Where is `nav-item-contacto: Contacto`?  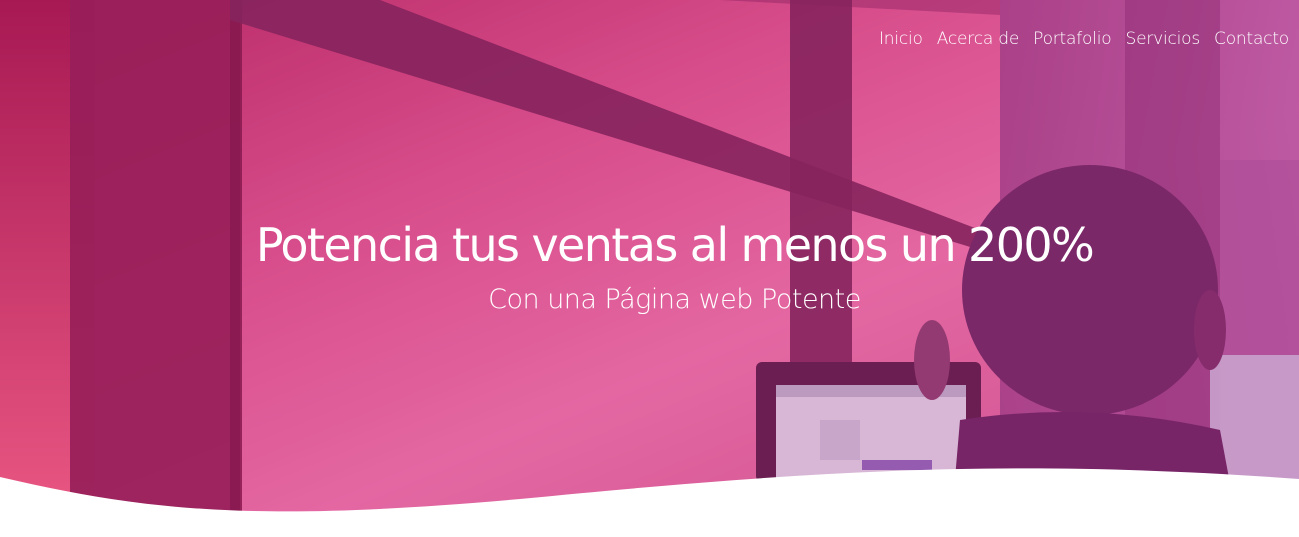 nav-item-contacto: Contacto is located at coordinates (1251, 39).